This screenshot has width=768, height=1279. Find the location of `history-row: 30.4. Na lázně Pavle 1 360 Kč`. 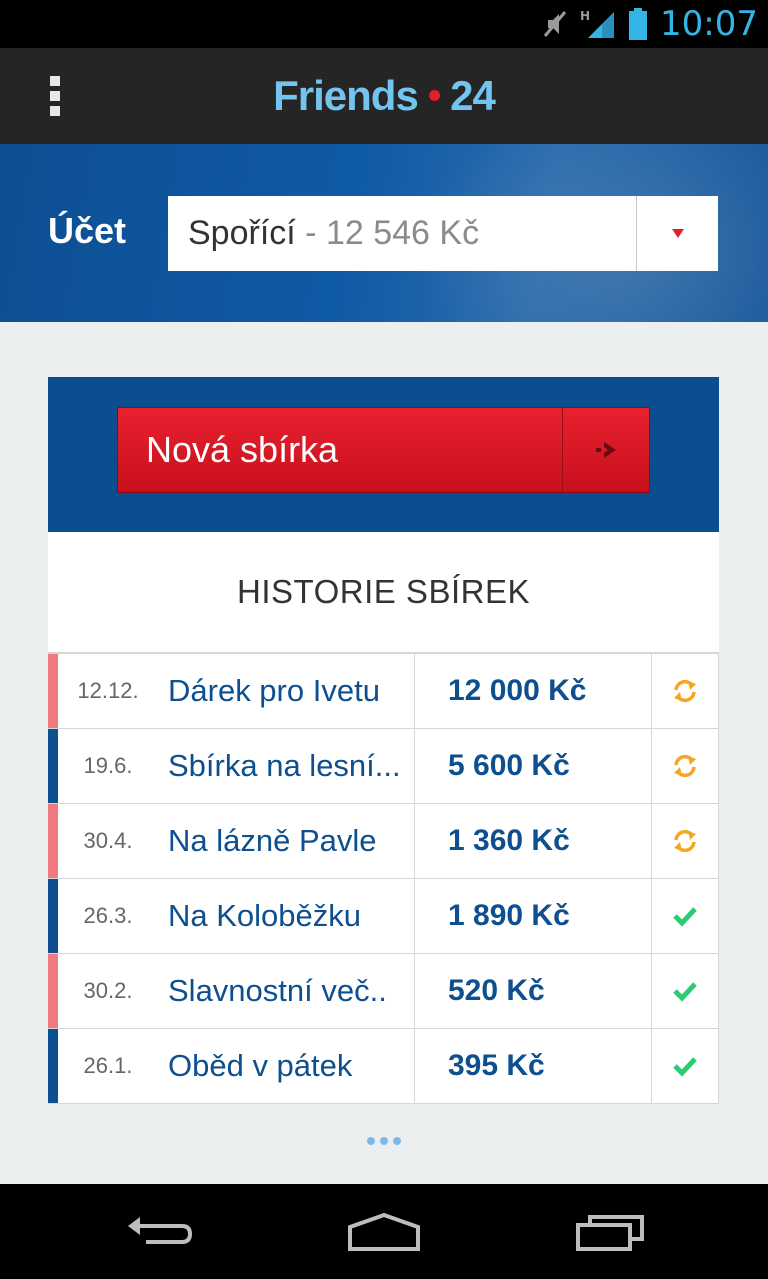

history-row: 30.4. Na lázně Pavle 1 360 Kč is located at coordinates (383, 840).